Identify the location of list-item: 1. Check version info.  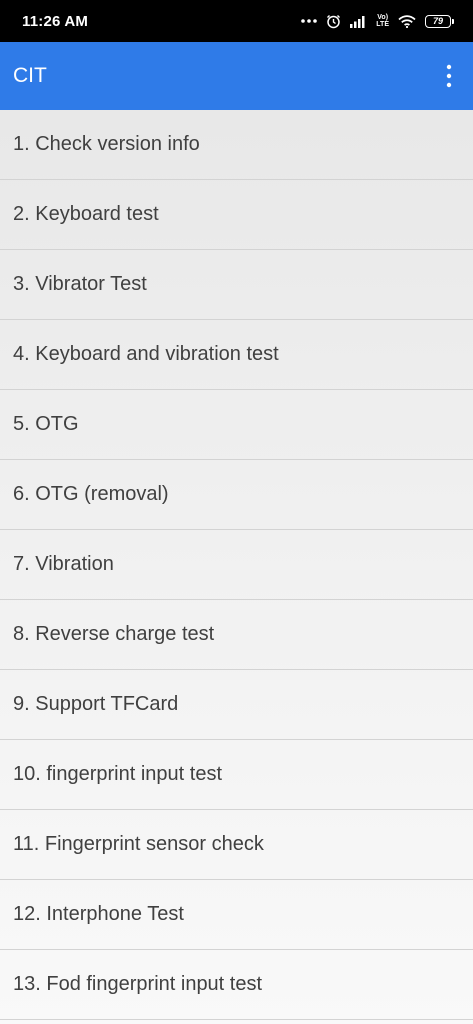
(236, 145).